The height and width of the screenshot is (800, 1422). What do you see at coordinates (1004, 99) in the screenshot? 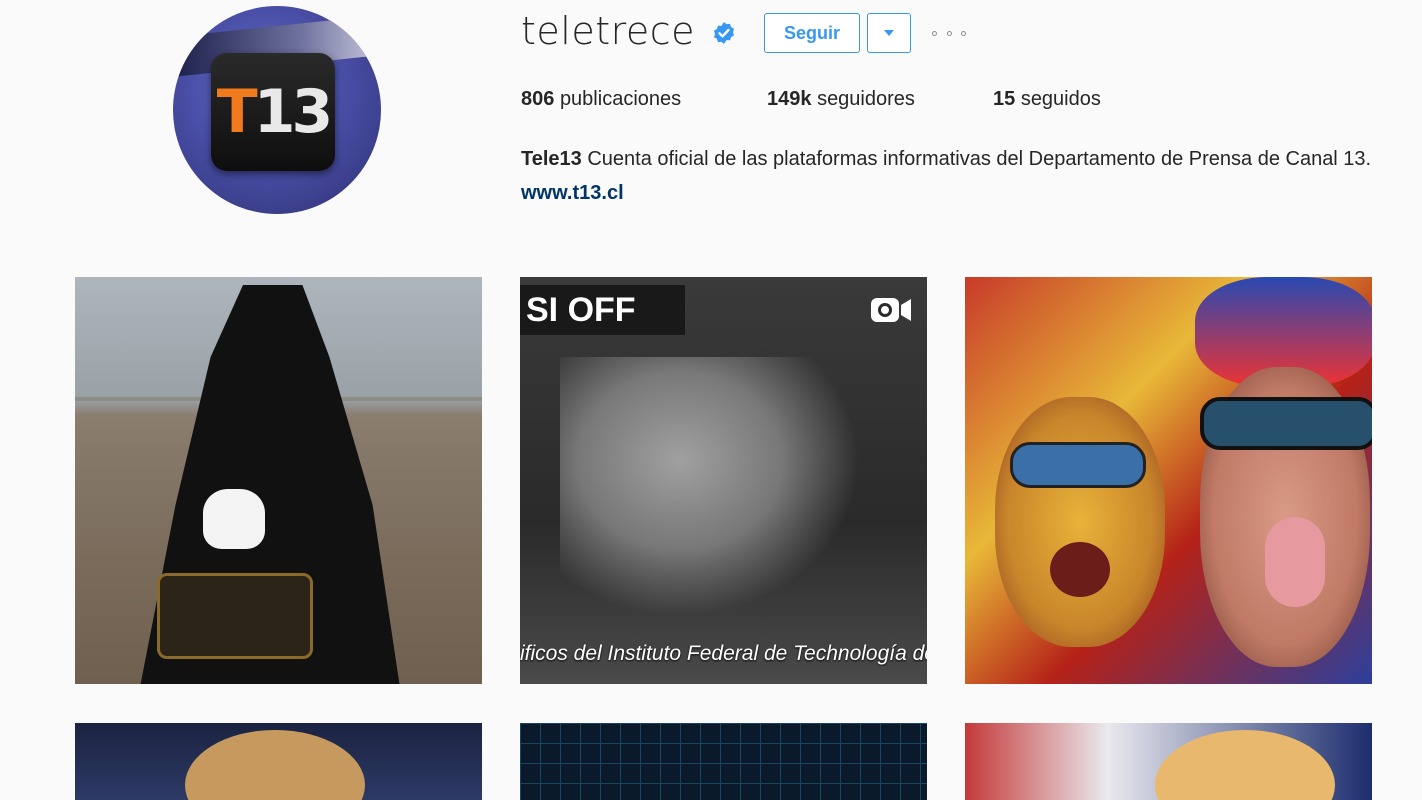
I see `following-count-value: 15` at bounding box center [1004, 99].